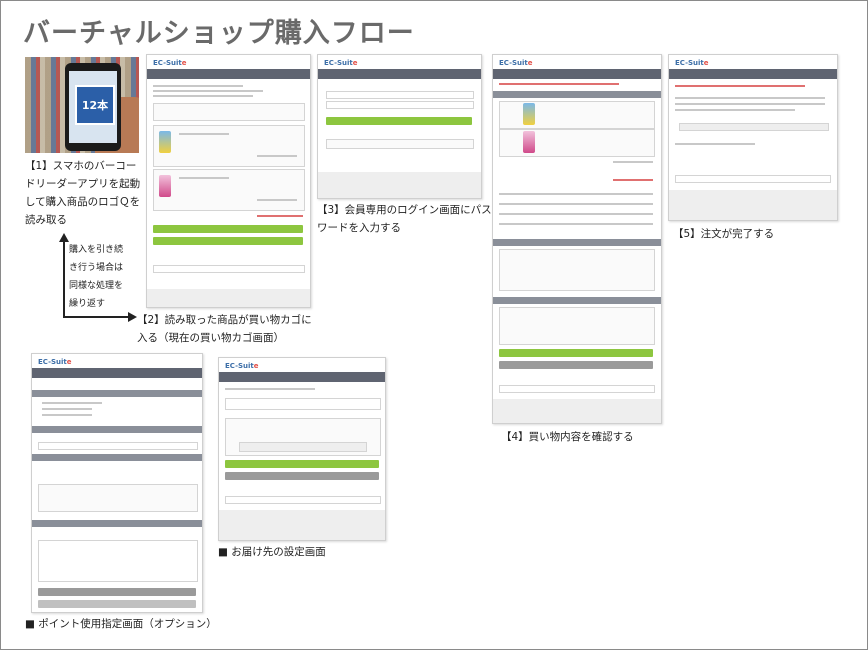  I want to click on login-header, so click(399, 74).